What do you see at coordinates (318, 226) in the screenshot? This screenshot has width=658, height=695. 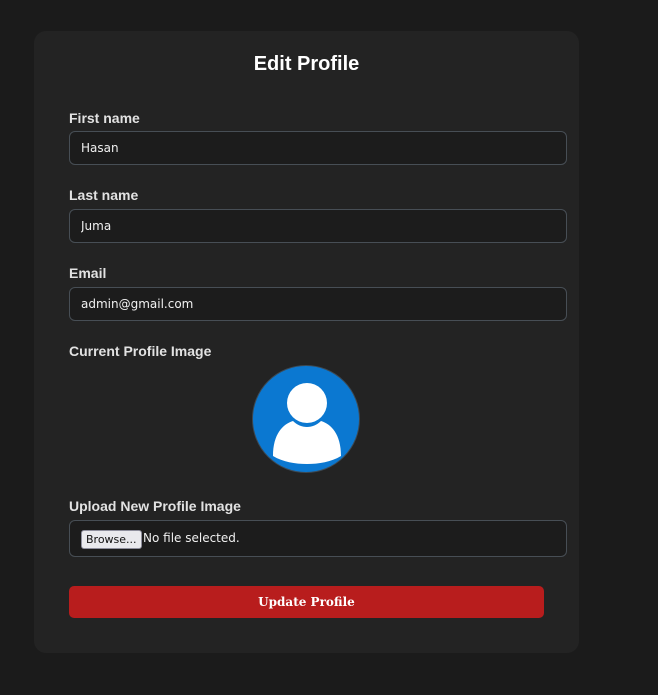 I see `last-name-field` at bounding box center [318, 226].